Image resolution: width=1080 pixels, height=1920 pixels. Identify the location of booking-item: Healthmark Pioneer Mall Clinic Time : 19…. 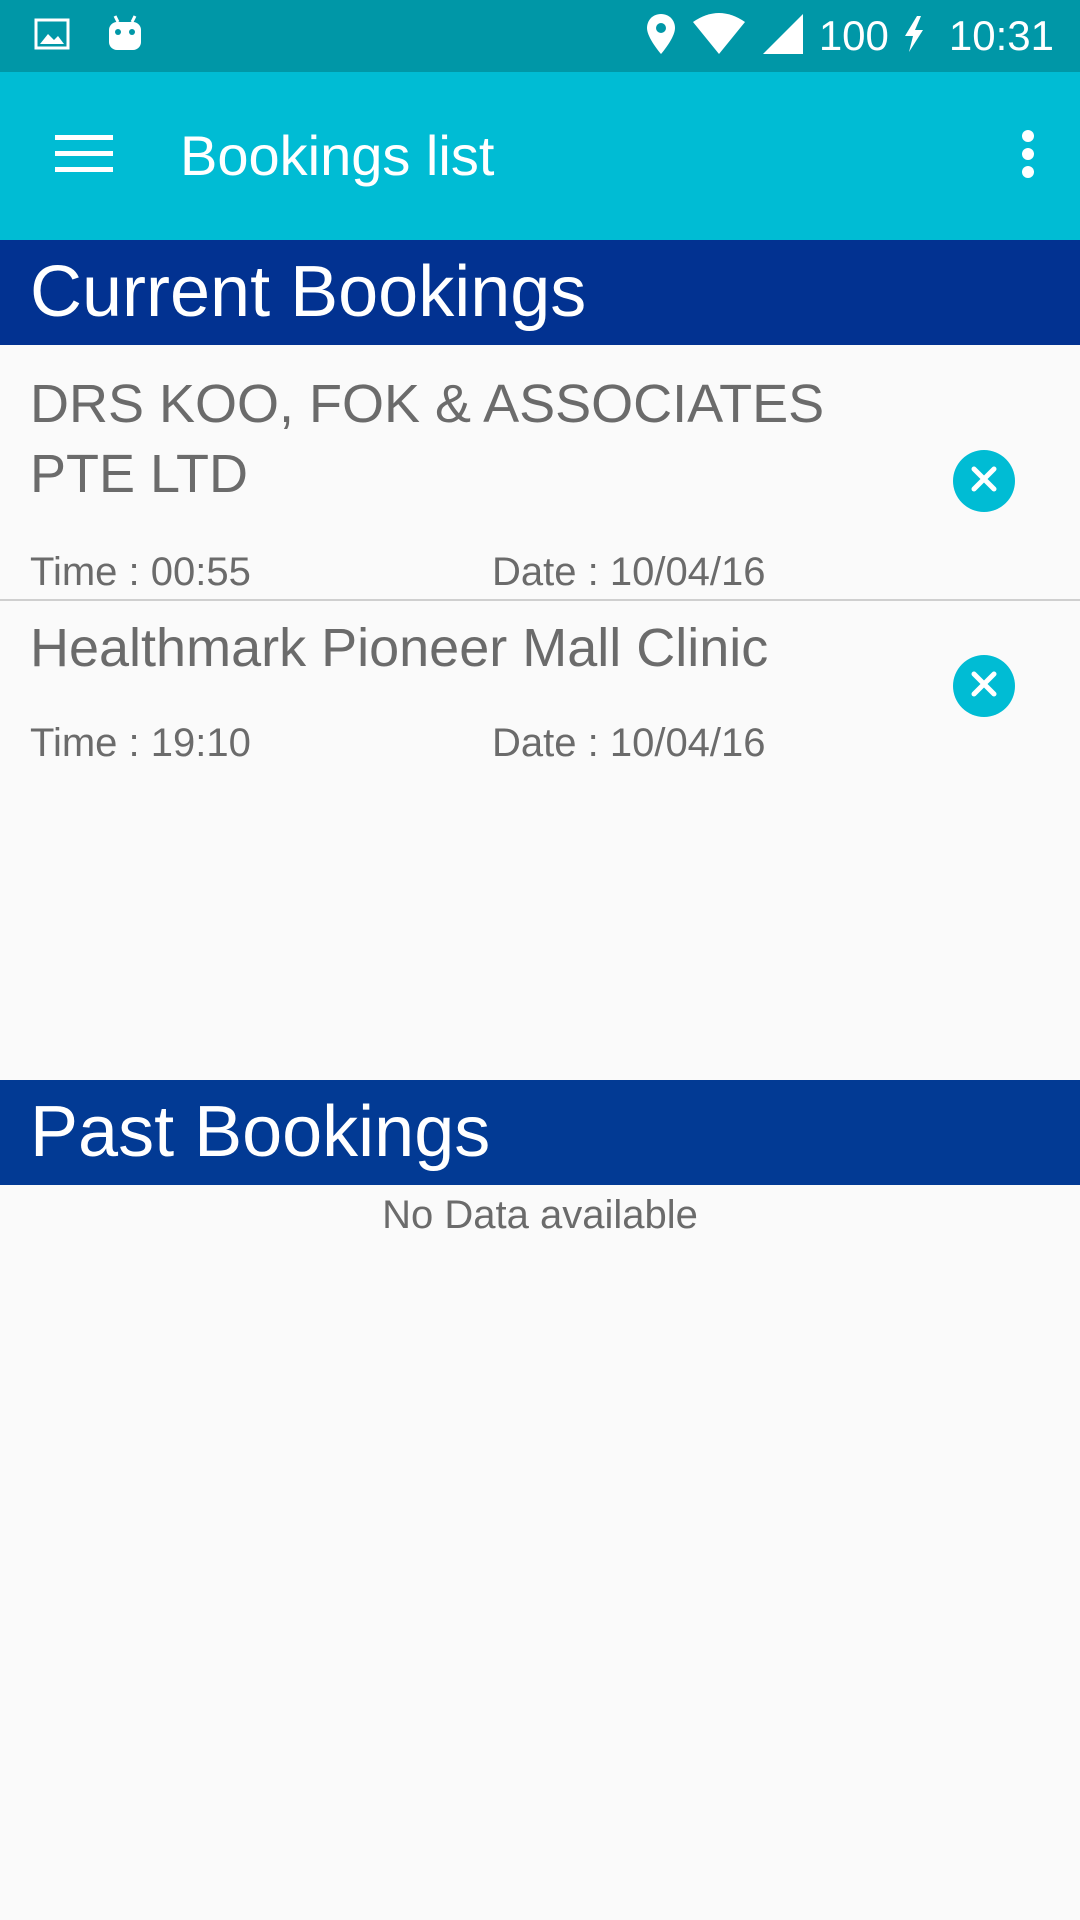
(540, 688).